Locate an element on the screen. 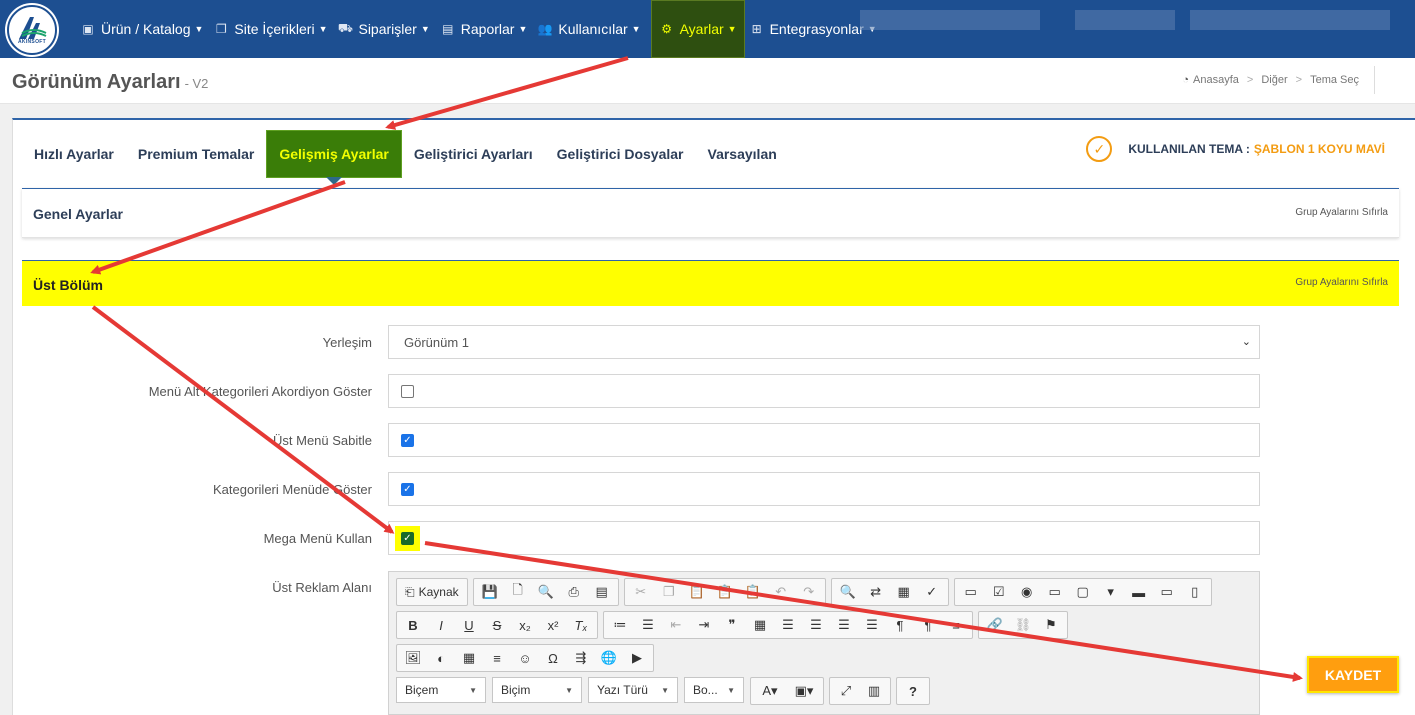  redo-icon: ↷ is located at coordinates (809, 592).